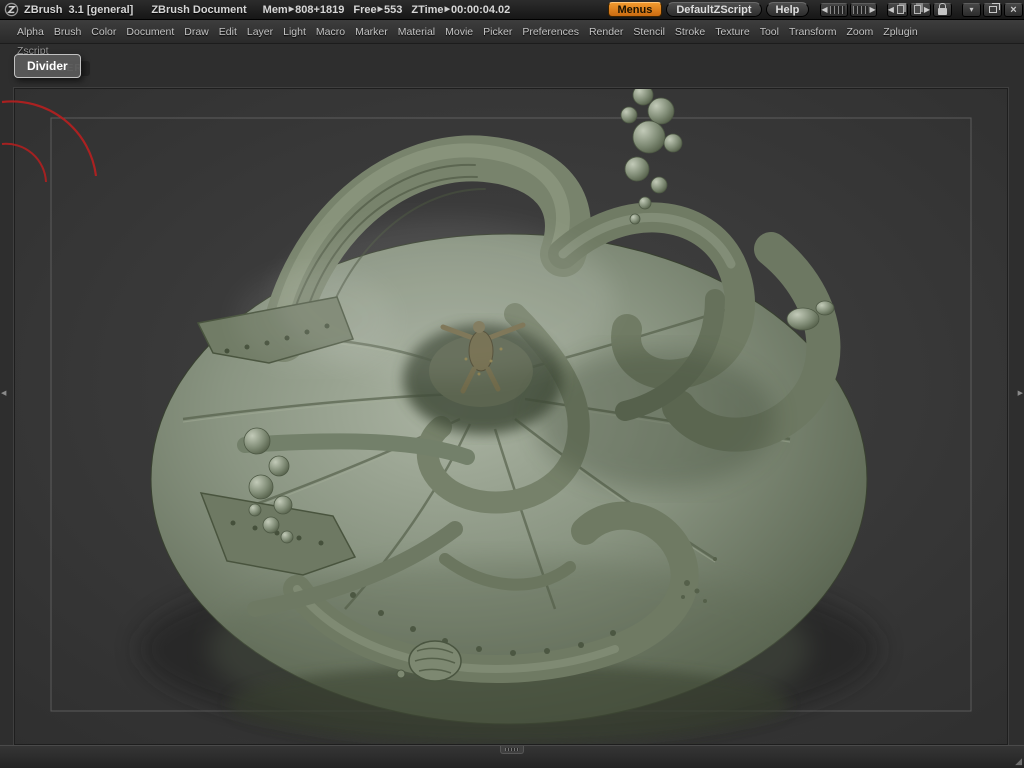 Image resolution: width=1024 pixels, height=768 pixels. Describe the element at coordinates (1020, 393) in the screenshot. I see `right-edge-arrow-icon: ▶` at that location.